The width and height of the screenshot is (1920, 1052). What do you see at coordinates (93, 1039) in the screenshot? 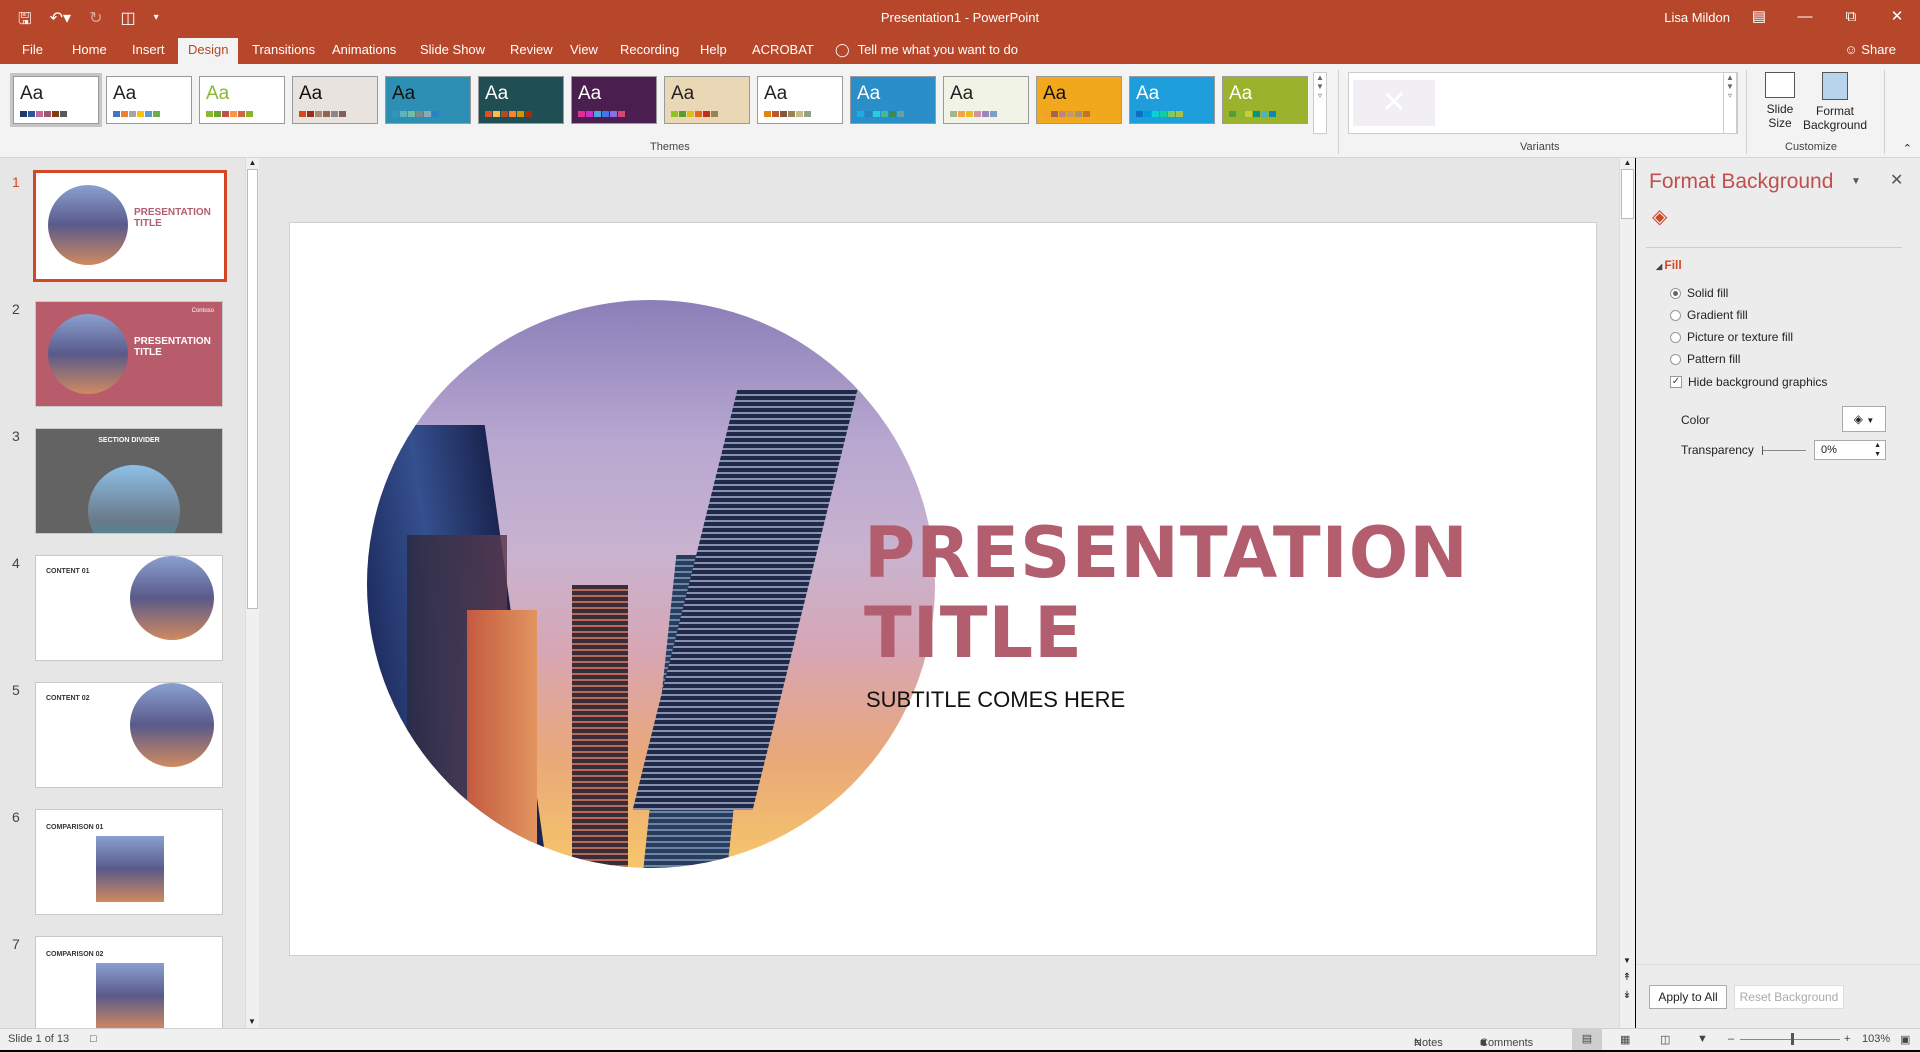
I see `spell-check-icon: □` at bounding box center [93, 1039].